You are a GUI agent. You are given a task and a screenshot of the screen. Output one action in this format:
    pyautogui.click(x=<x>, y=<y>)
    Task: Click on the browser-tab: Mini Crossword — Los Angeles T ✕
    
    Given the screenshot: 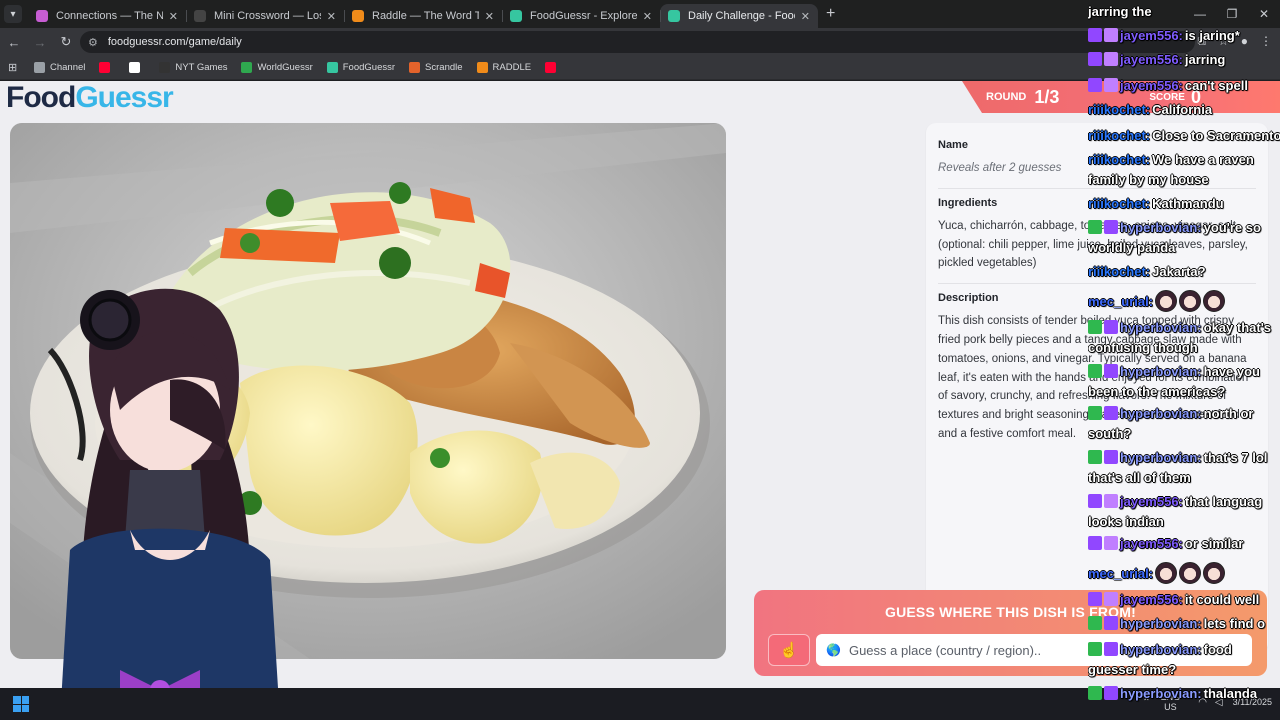 What is the action you would take?
    pyautogui.click(x=265, y=16)
    